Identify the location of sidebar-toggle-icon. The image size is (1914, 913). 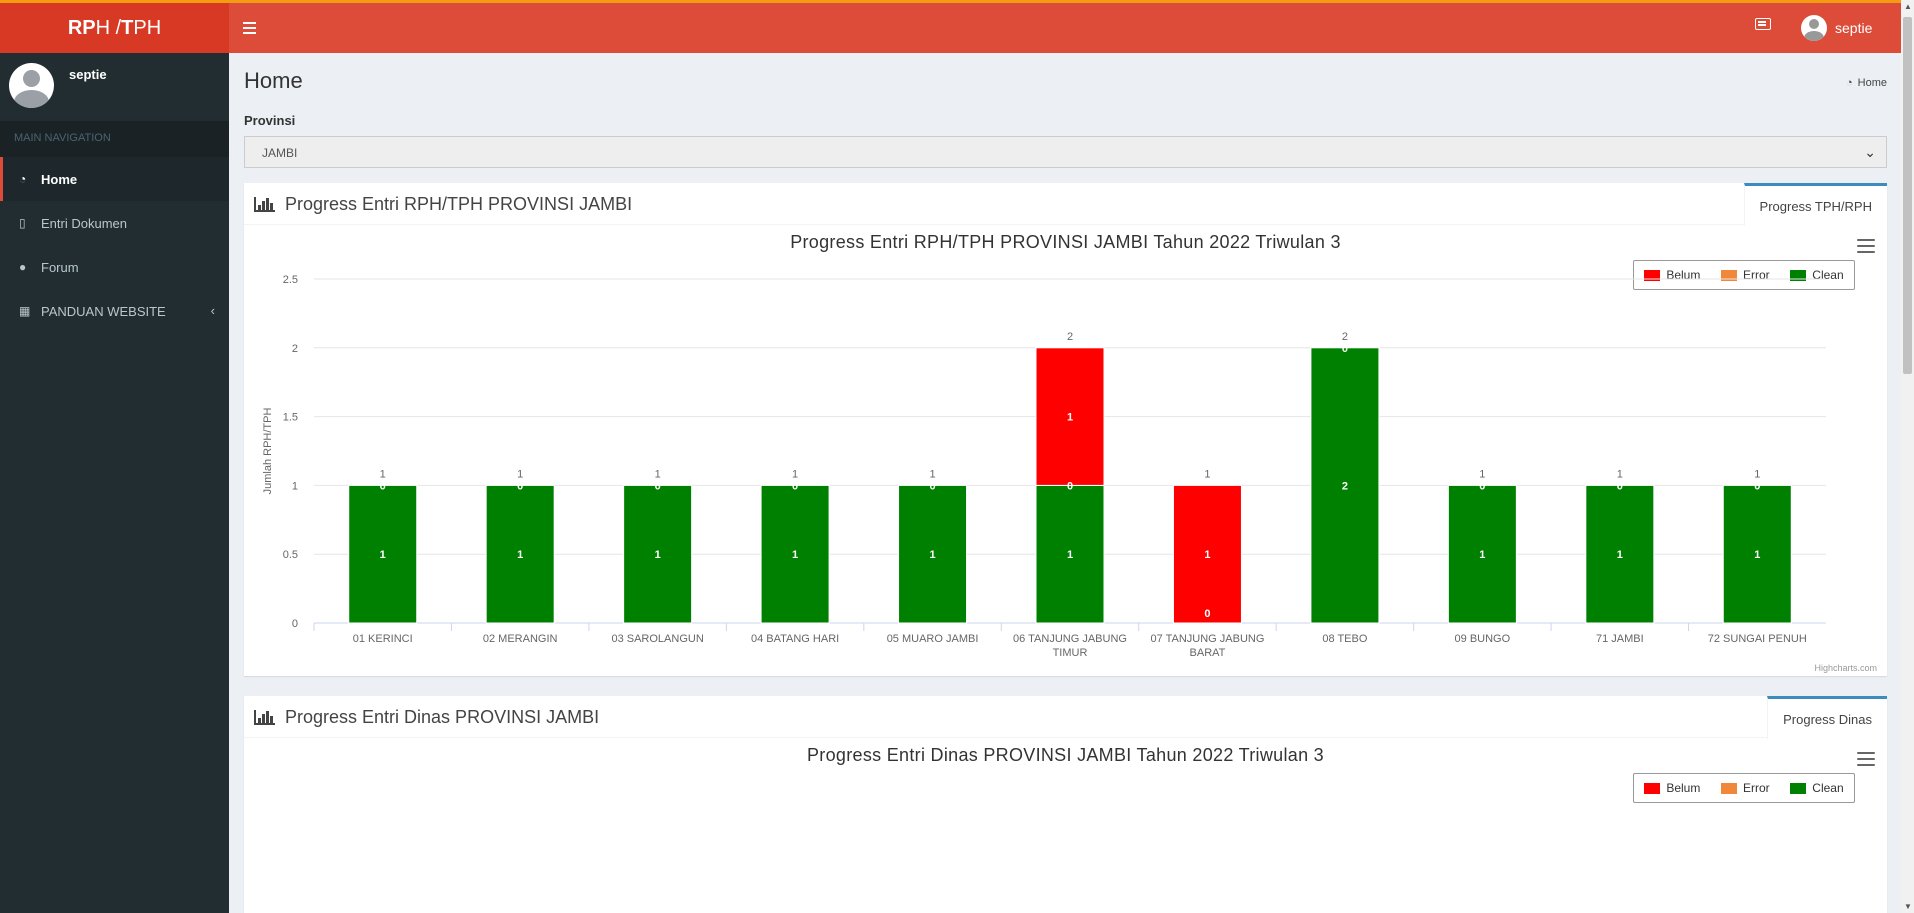
(254, 28).